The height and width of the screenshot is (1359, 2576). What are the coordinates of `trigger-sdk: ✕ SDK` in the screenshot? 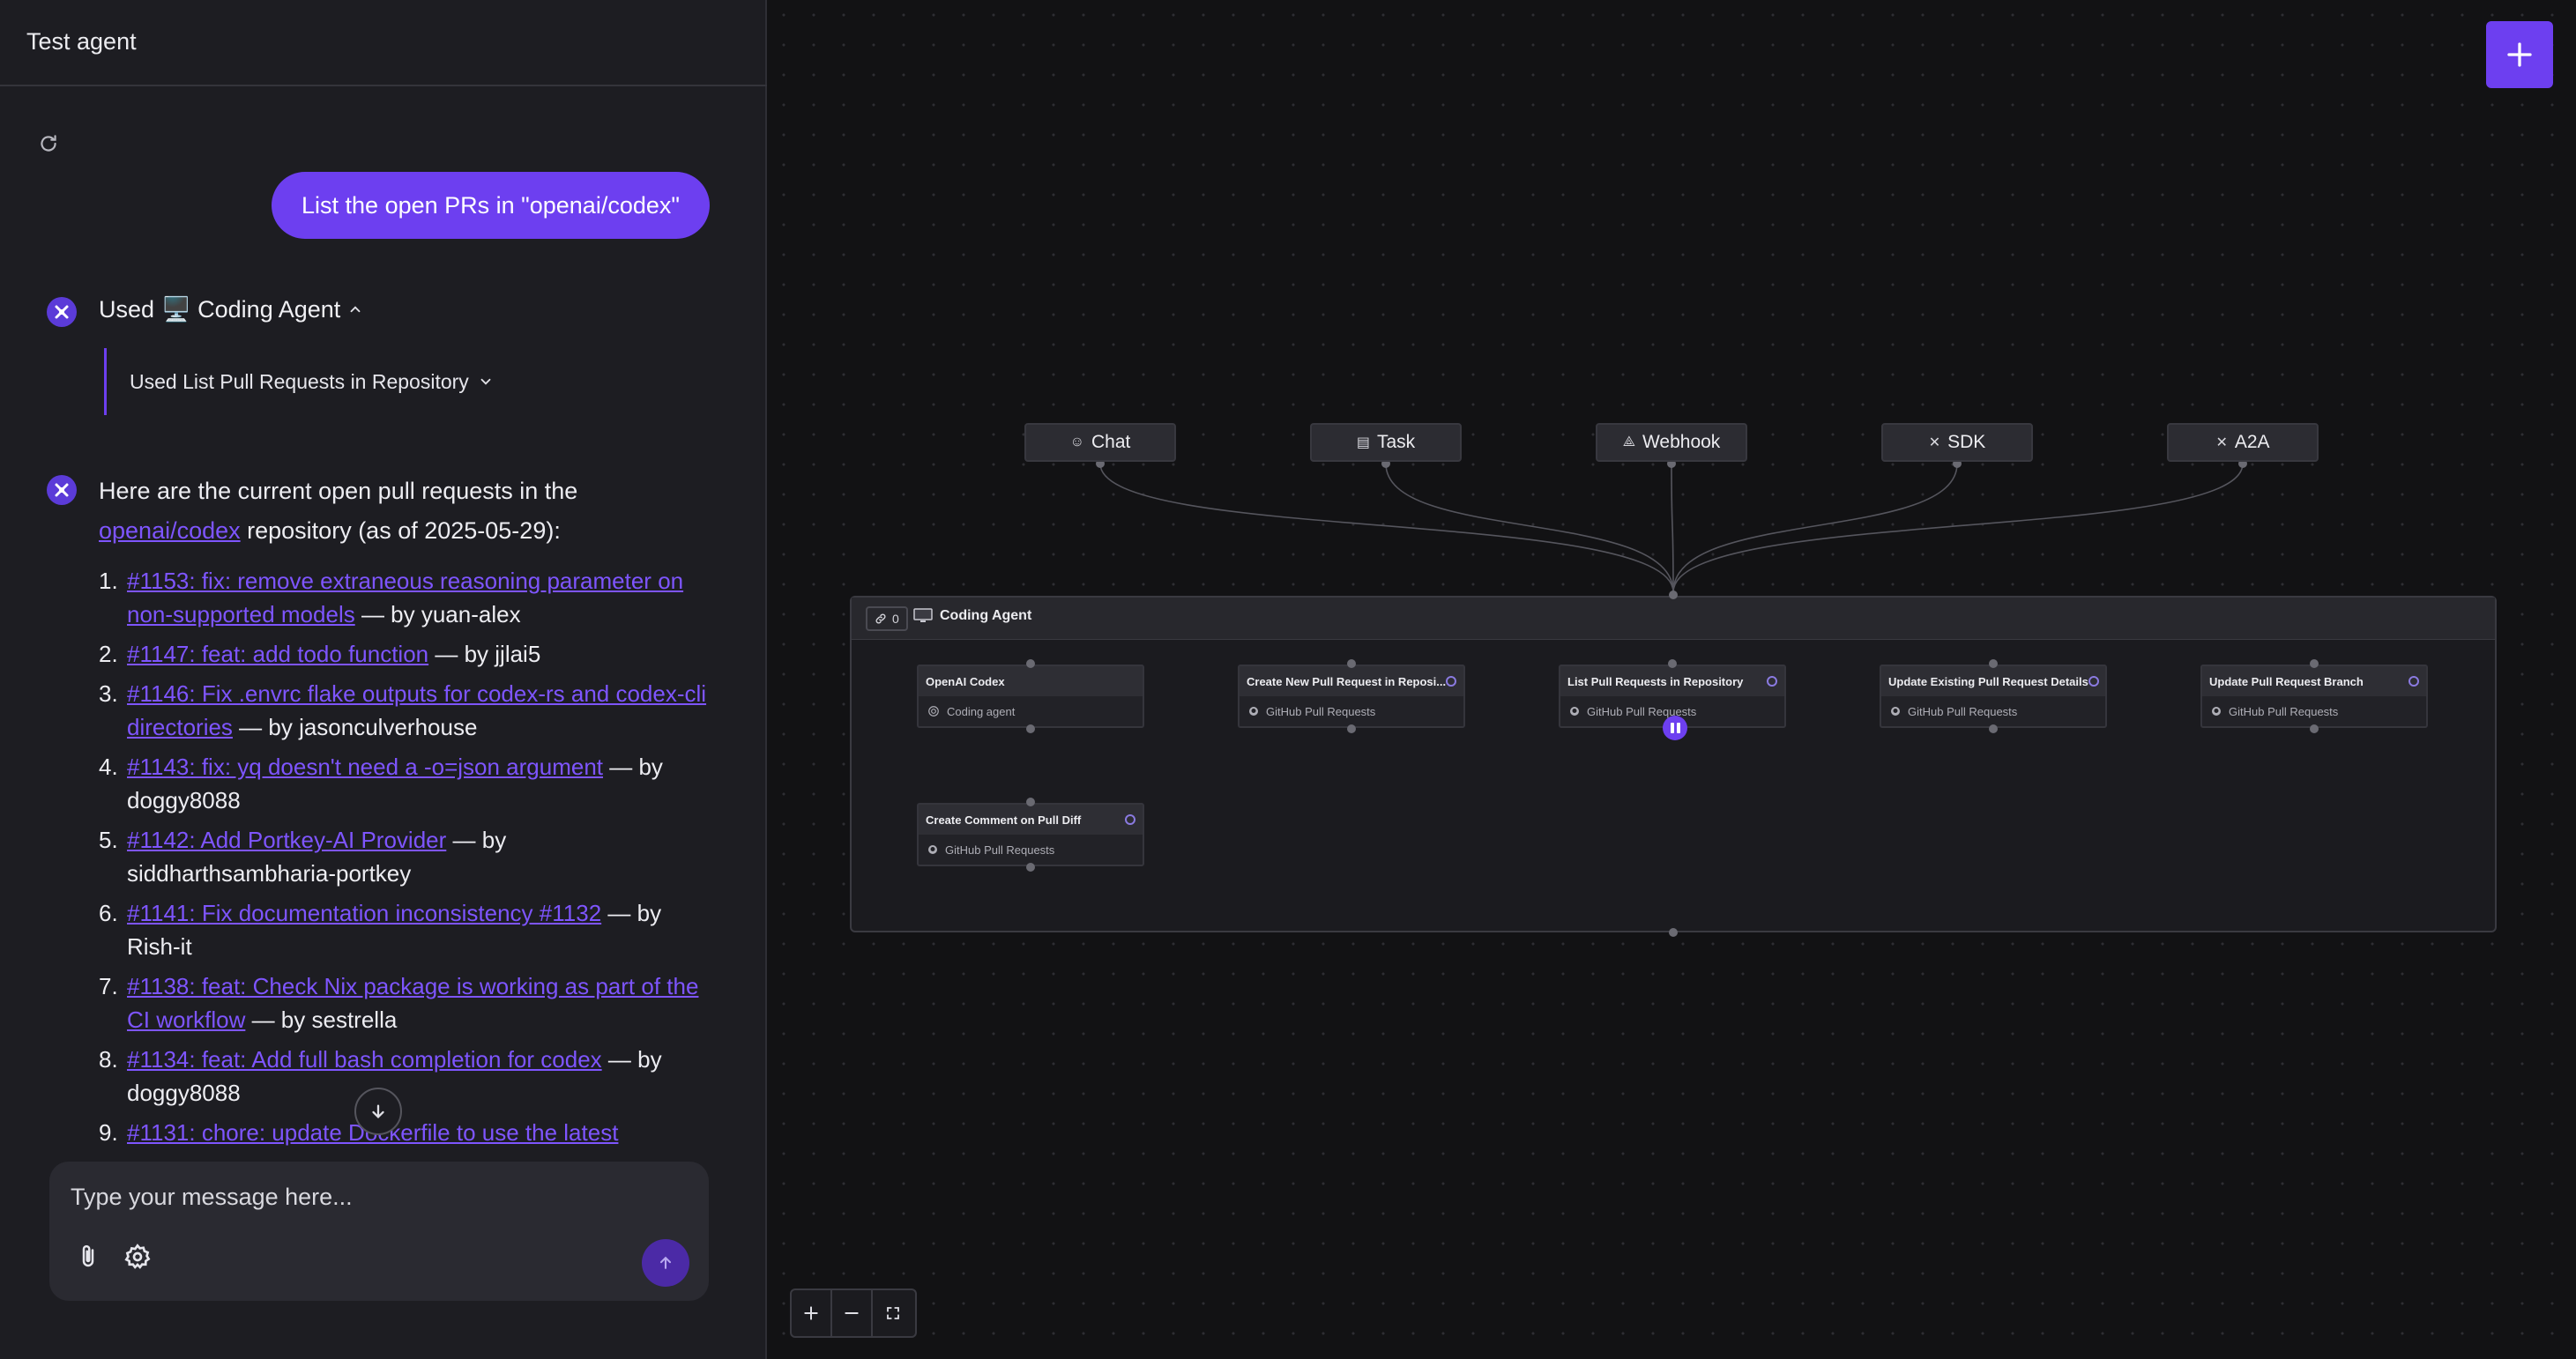 It's located at (1957, 442).